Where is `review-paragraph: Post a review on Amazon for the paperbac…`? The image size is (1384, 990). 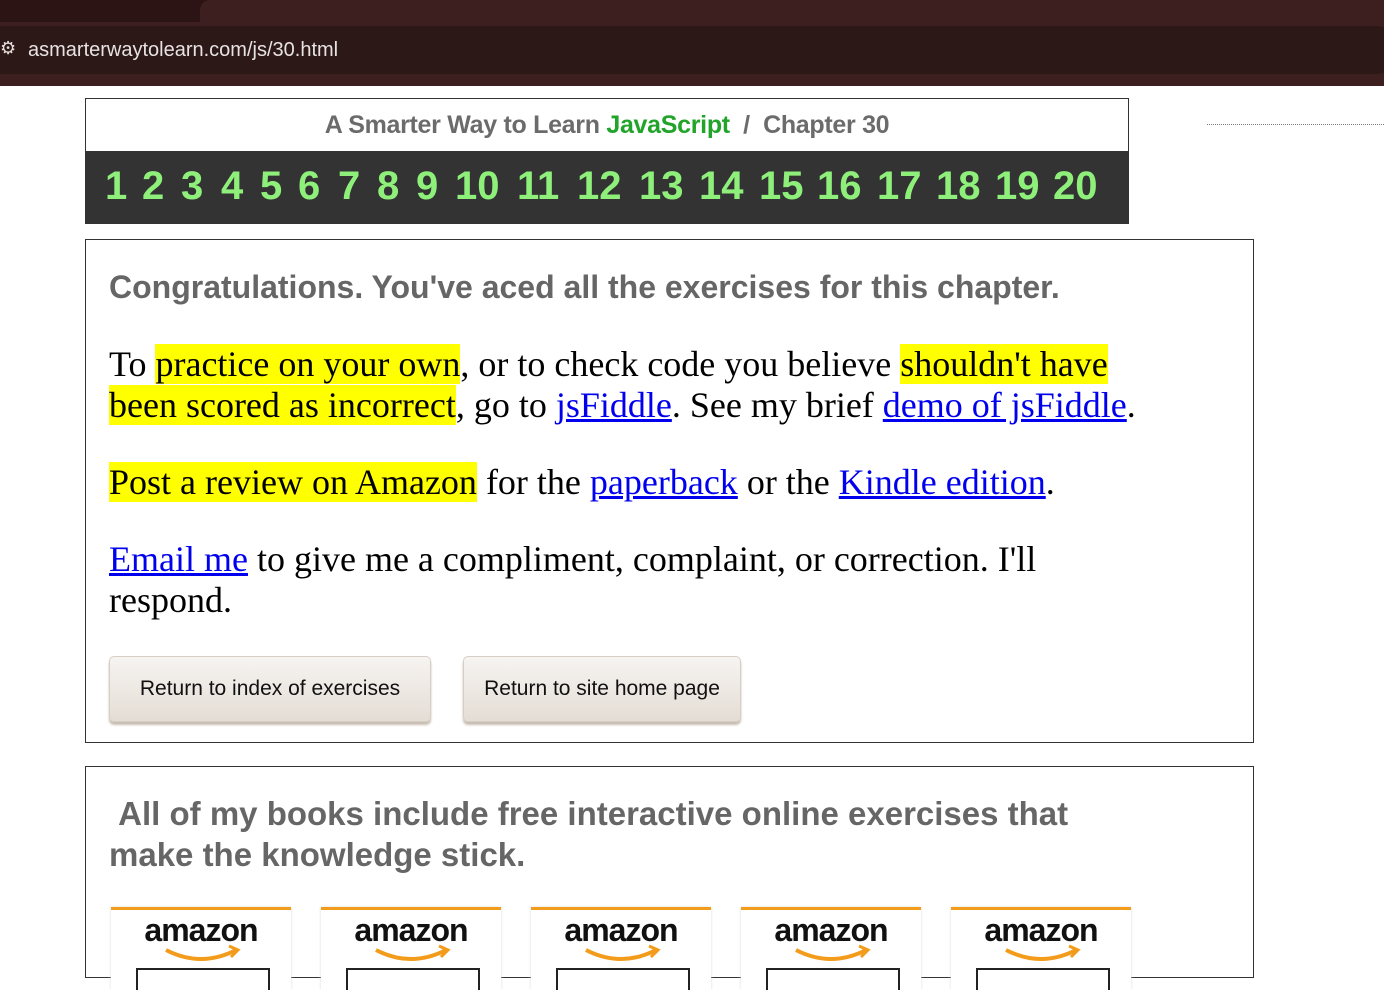 review-paragraph: Post a review on Amazon for the paperbac… is located at coordinates (674, 482).